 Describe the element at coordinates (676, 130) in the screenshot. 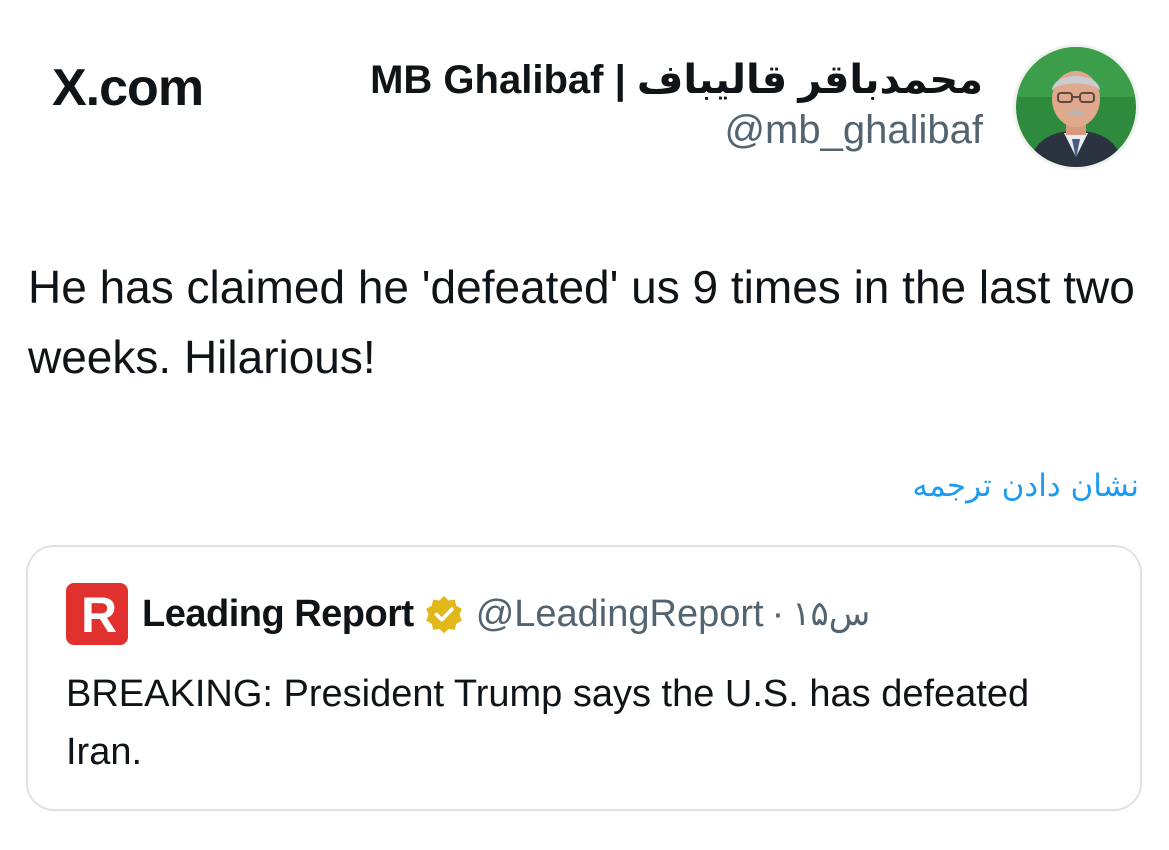

I see `author-handle: @mb_ghalibaf` at that location.